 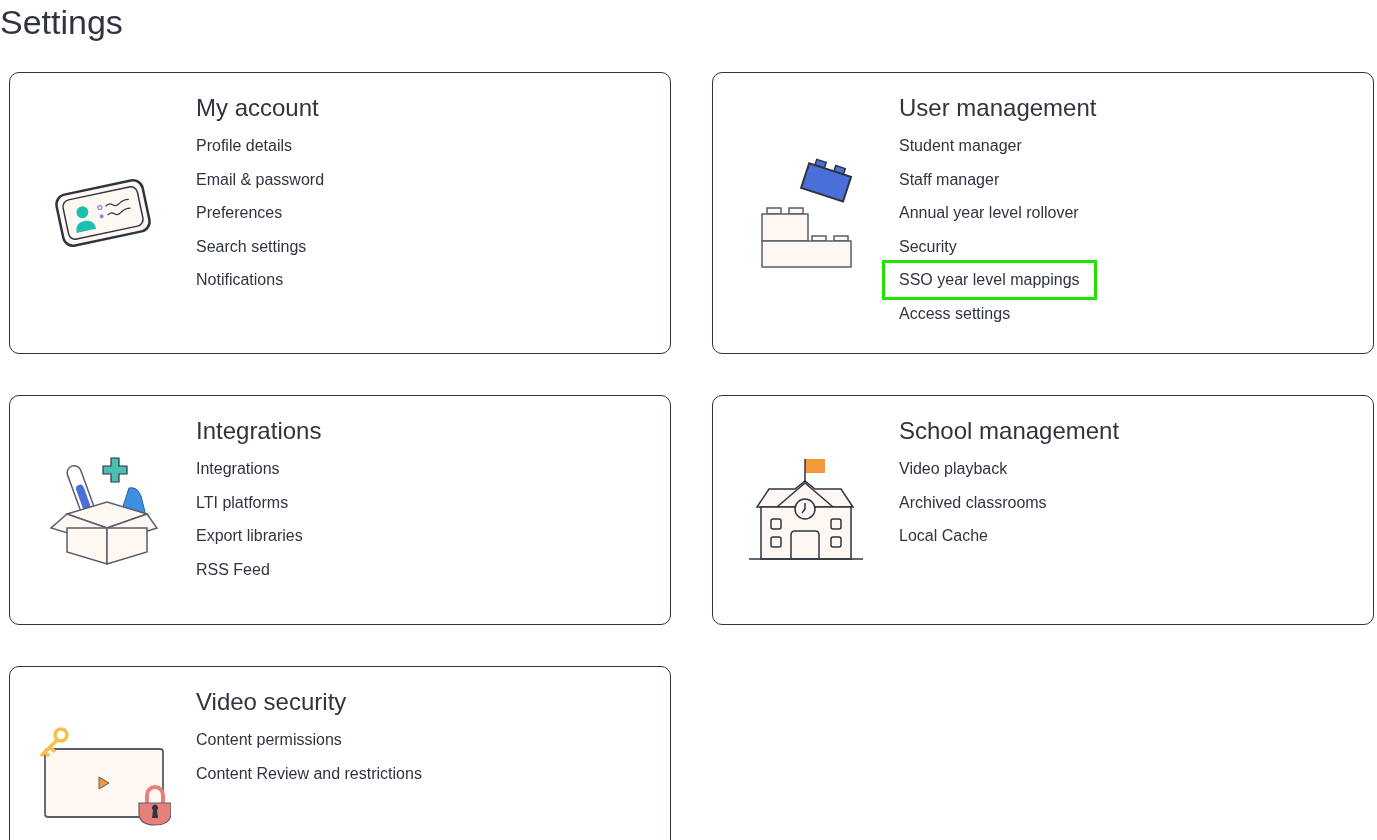 What do you see at coordinates (62, 22) in the screenshot?
I see `page-title: Settings` at bounding box center [62, 22].